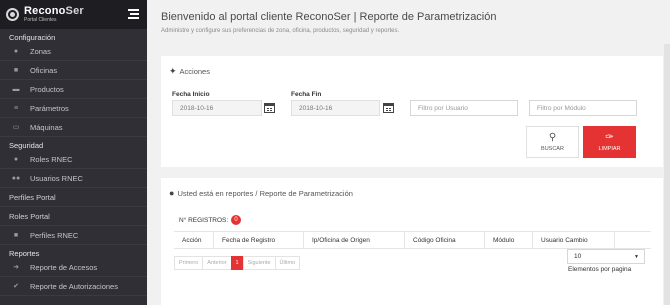  I want to click on sidebar-item-perfiles-rnec: ■ Perfiles RNEC, so click(73, 235).